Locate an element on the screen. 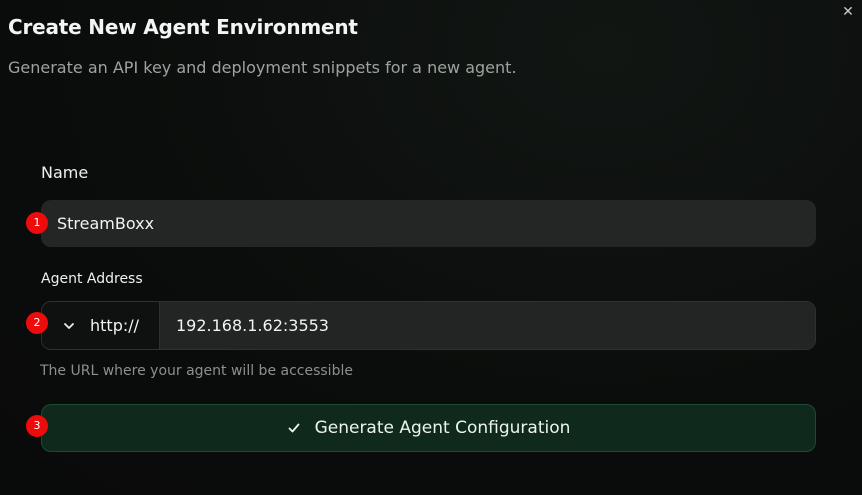  check-icon is located at coordinates (293, 428).